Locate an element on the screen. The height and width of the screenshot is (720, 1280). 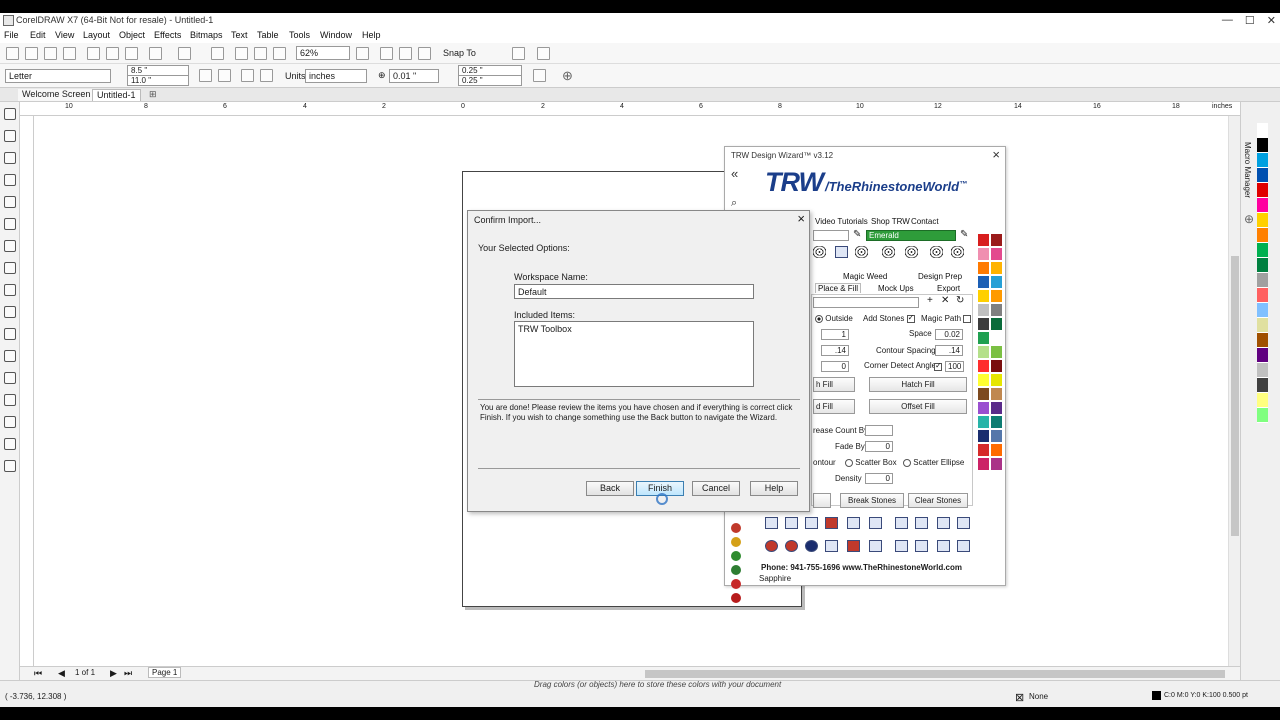
ellipse-tool-icon is located at coordinates (10, 268).